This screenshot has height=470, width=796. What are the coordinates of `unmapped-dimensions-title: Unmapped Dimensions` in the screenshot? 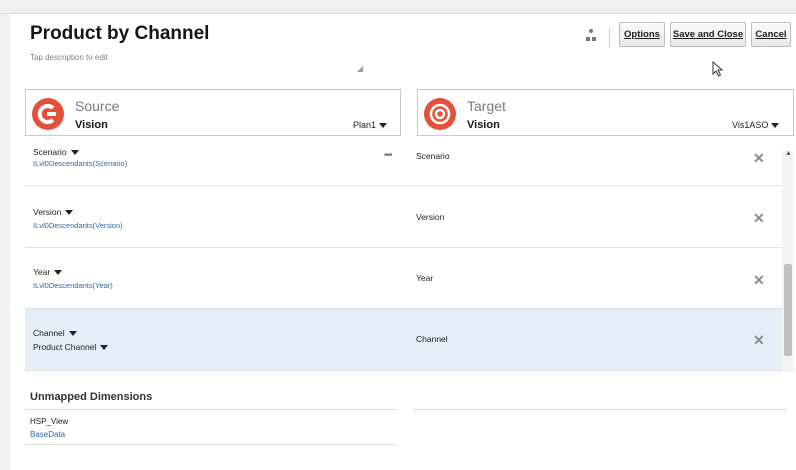 It's located at (91, 397).